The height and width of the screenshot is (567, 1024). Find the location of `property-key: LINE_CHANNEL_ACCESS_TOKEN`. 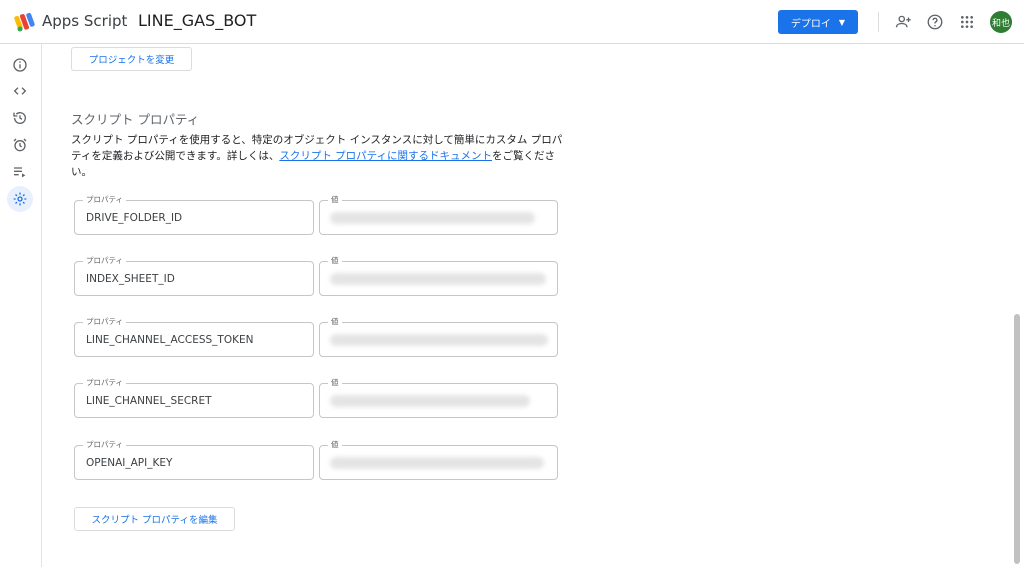

property-key: LINE_CHANNEL_ACCESS_TOKEN is located at coordinates (170, 340).